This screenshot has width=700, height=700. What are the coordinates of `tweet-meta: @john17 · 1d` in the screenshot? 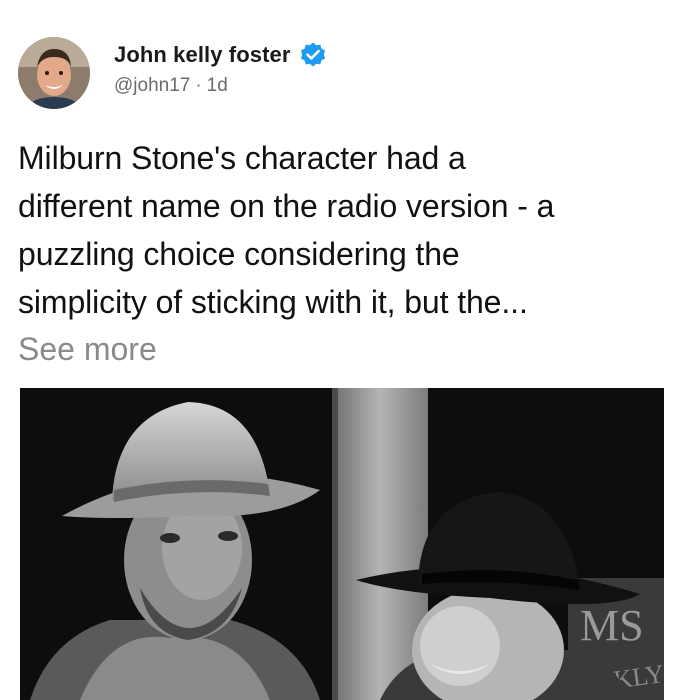 It's located at (171, 86).